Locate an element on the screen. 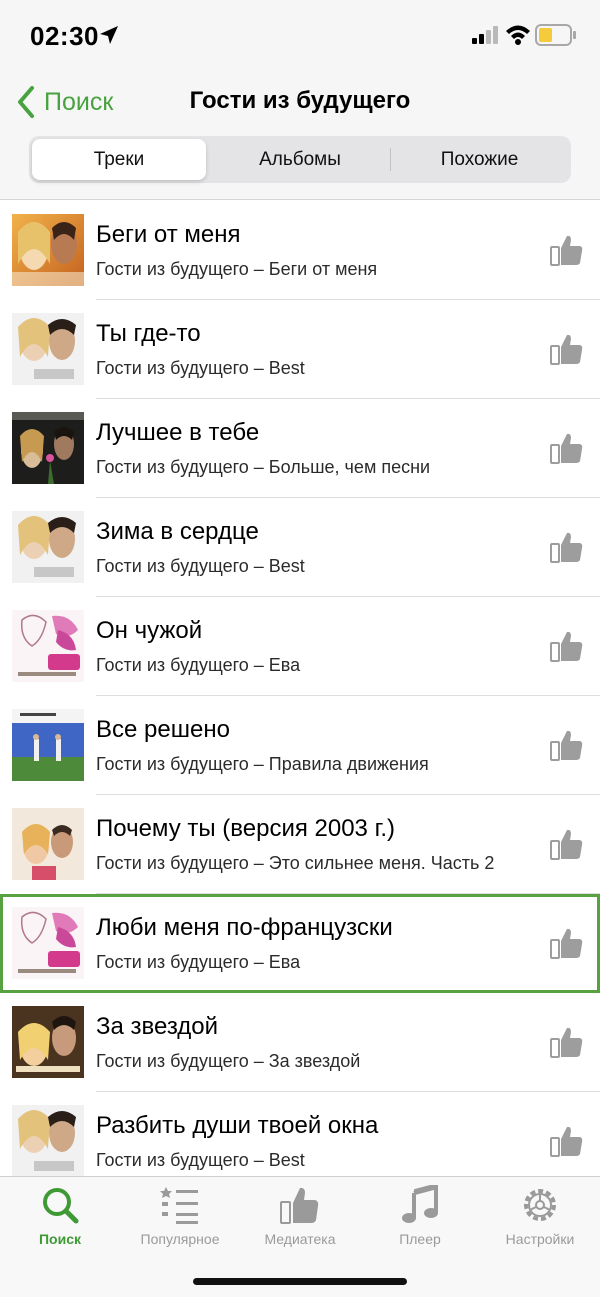 The image size is (600, 1297). tab-popular: Популярное is located at coordinates (180, 1220).